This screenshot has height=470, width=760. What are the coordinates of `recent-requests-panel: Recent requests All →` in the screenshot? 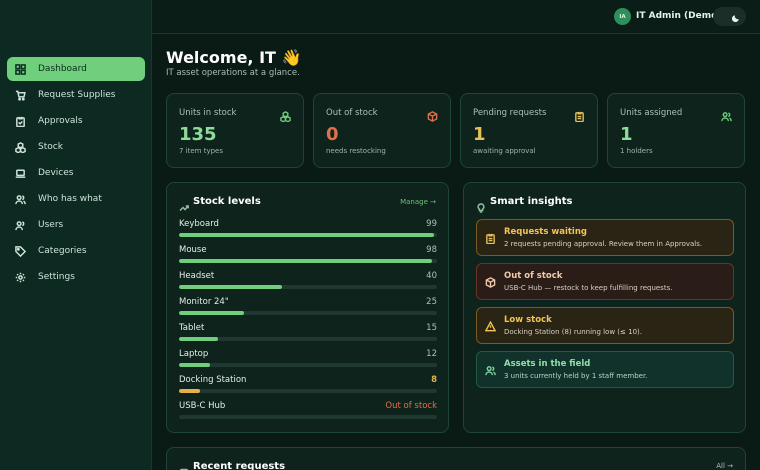 It's located at (456, 458).